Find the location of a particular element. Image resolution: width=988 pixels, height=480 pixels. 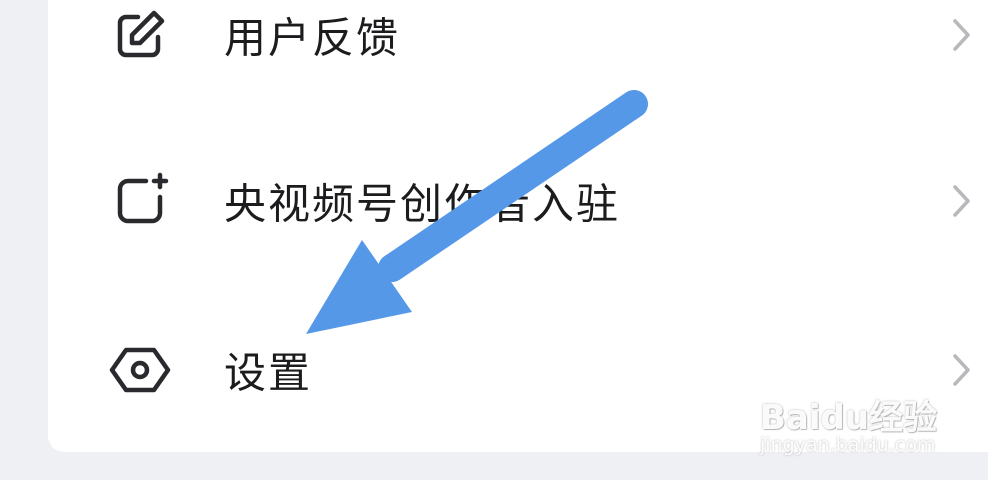

menu-item-label: 设置 is located at coordinates (268, 373).